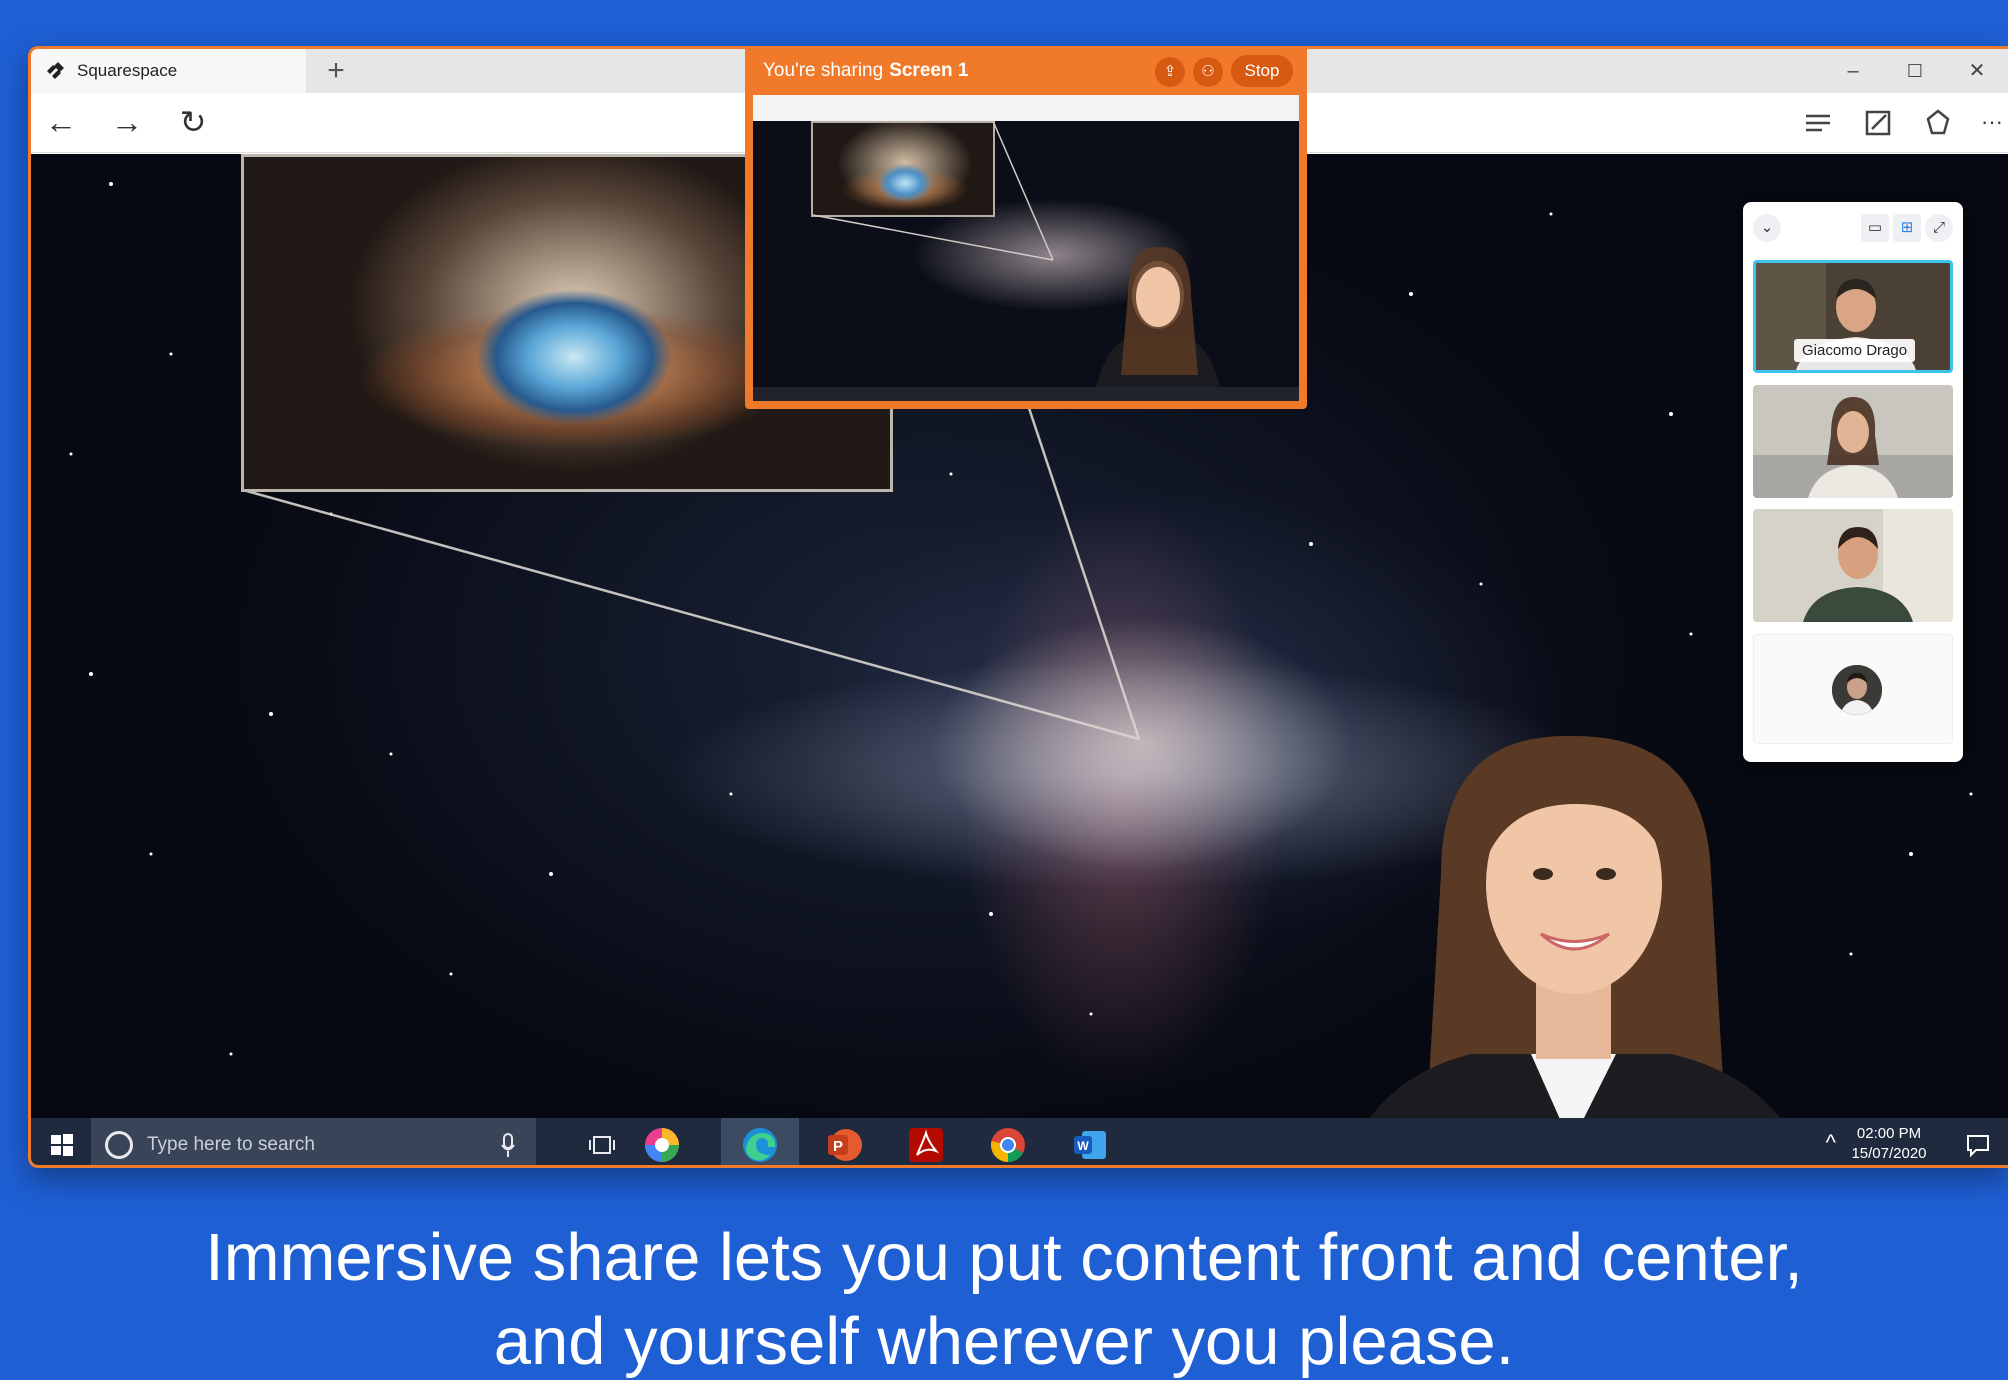 The height and width of the screenshot is (1380, 2008). Describe the element at coordinates (1938, 123) in the screenshot. I see `share-page-icon` at that location.